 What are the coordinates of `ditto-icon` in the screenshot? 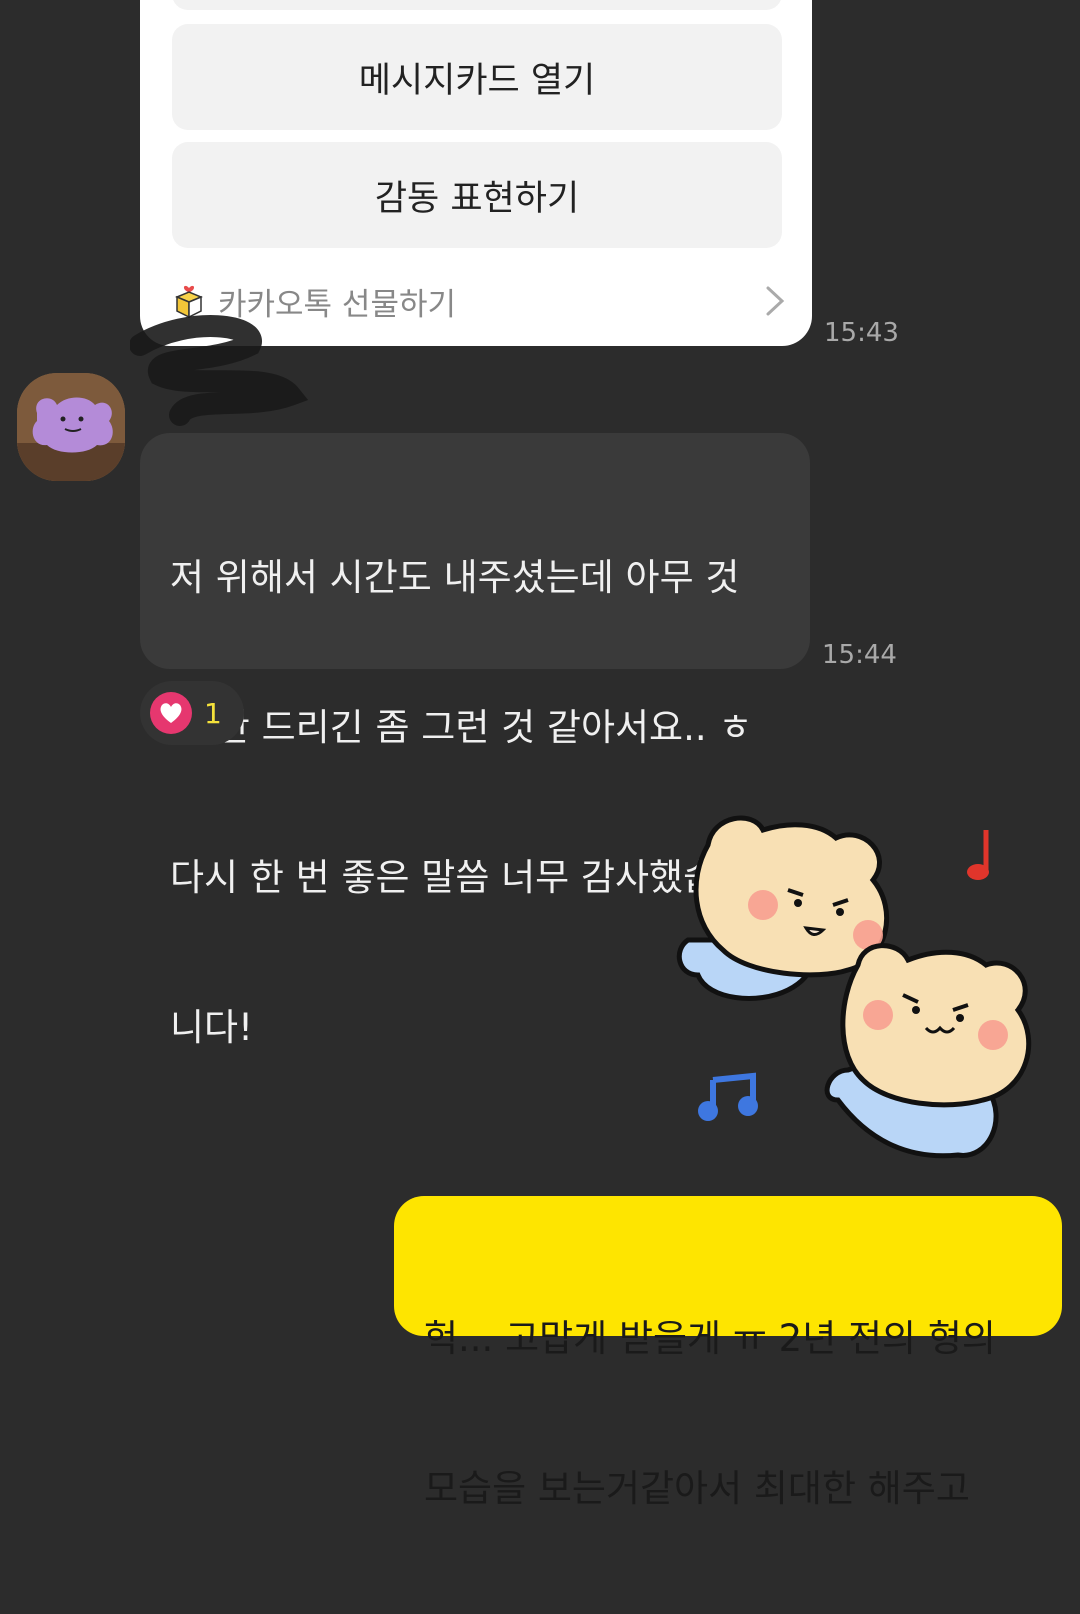 It's located at (71, 427).